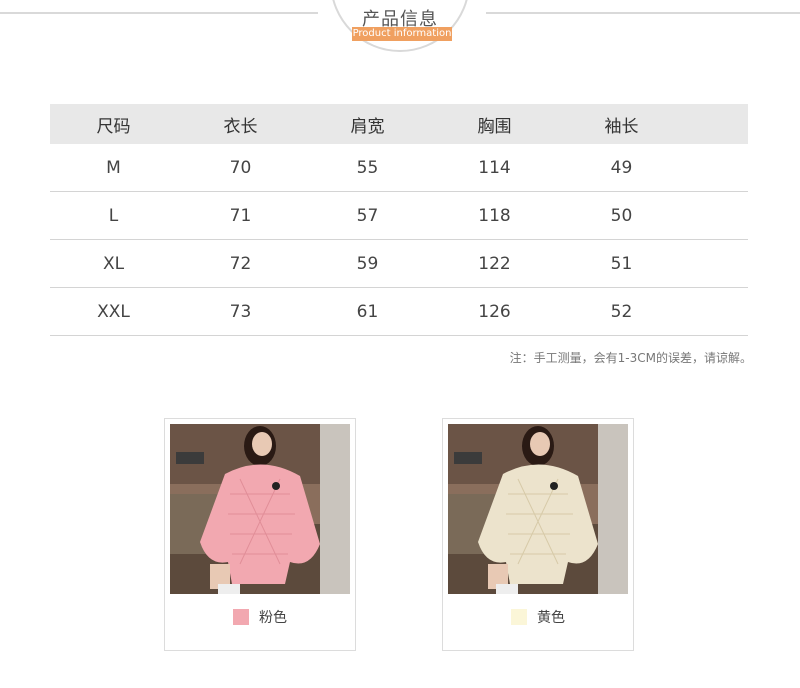 This screenshot has width=800, height=688. Describe the element at coordinates (113, 167) in the screenshot. I see `cell-size: M` at that location.